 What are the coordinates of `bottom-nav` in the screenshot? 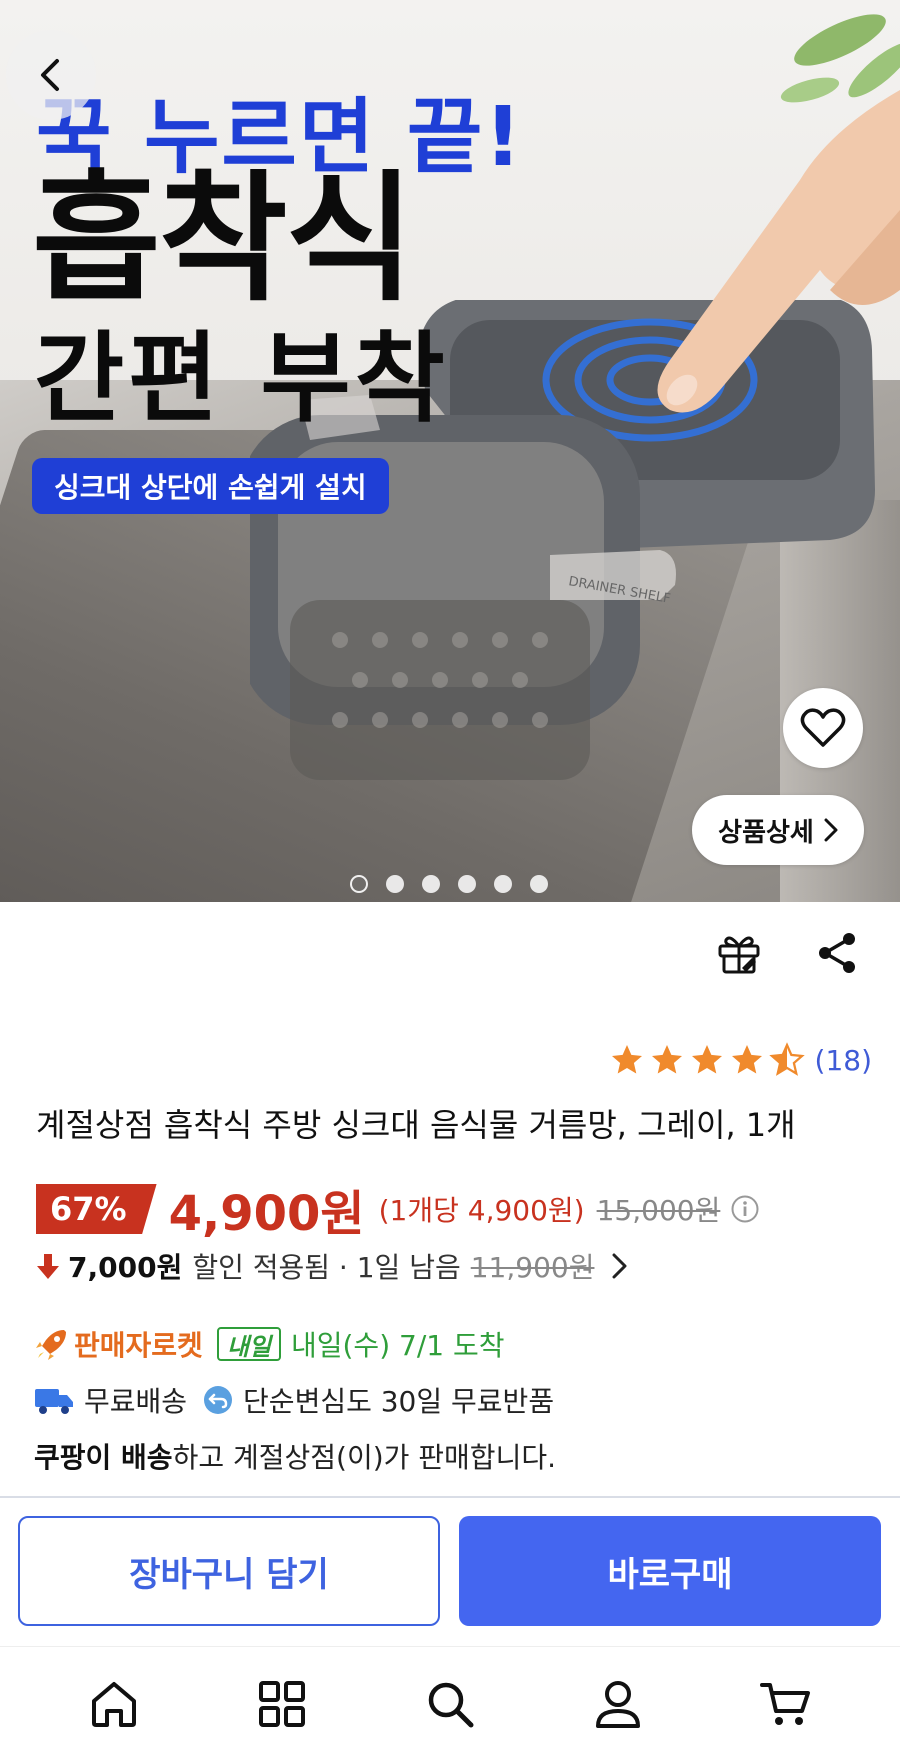 It's located at (450, 1703).